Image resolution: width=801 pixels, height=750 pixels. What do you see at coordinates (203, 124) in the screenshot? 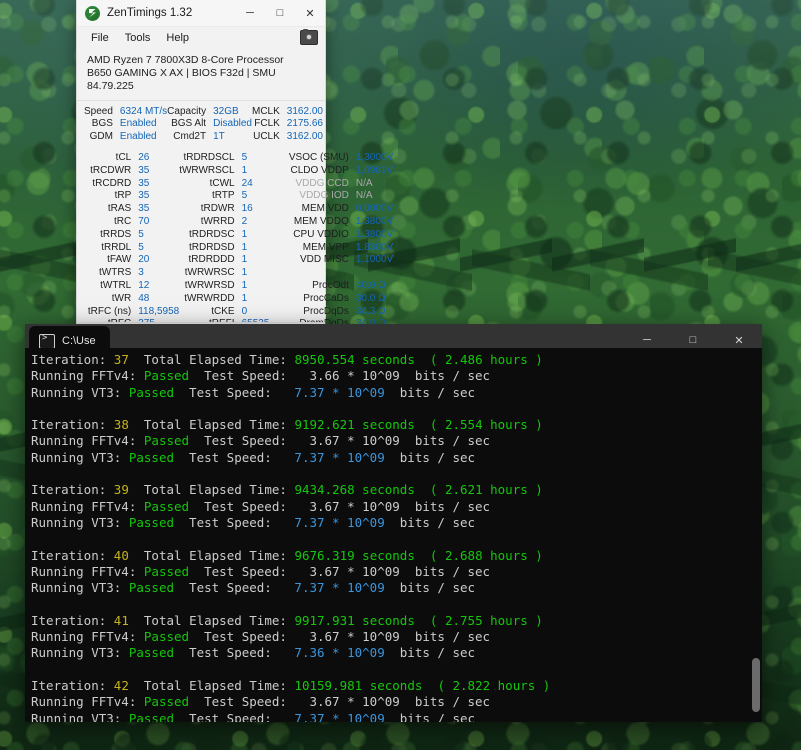
I see `summary-row: BGS Enabled BGS Alt Disabled FCLK 2175.66` at bounding box center [203, 124].